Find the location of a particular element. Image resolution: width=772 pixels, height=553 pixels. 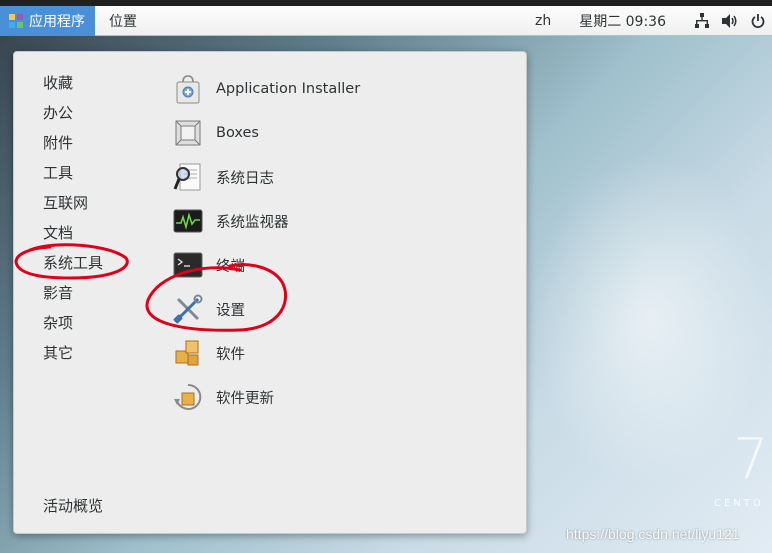

centos-logo-text: CENTO is located at coordinates (739, 503).